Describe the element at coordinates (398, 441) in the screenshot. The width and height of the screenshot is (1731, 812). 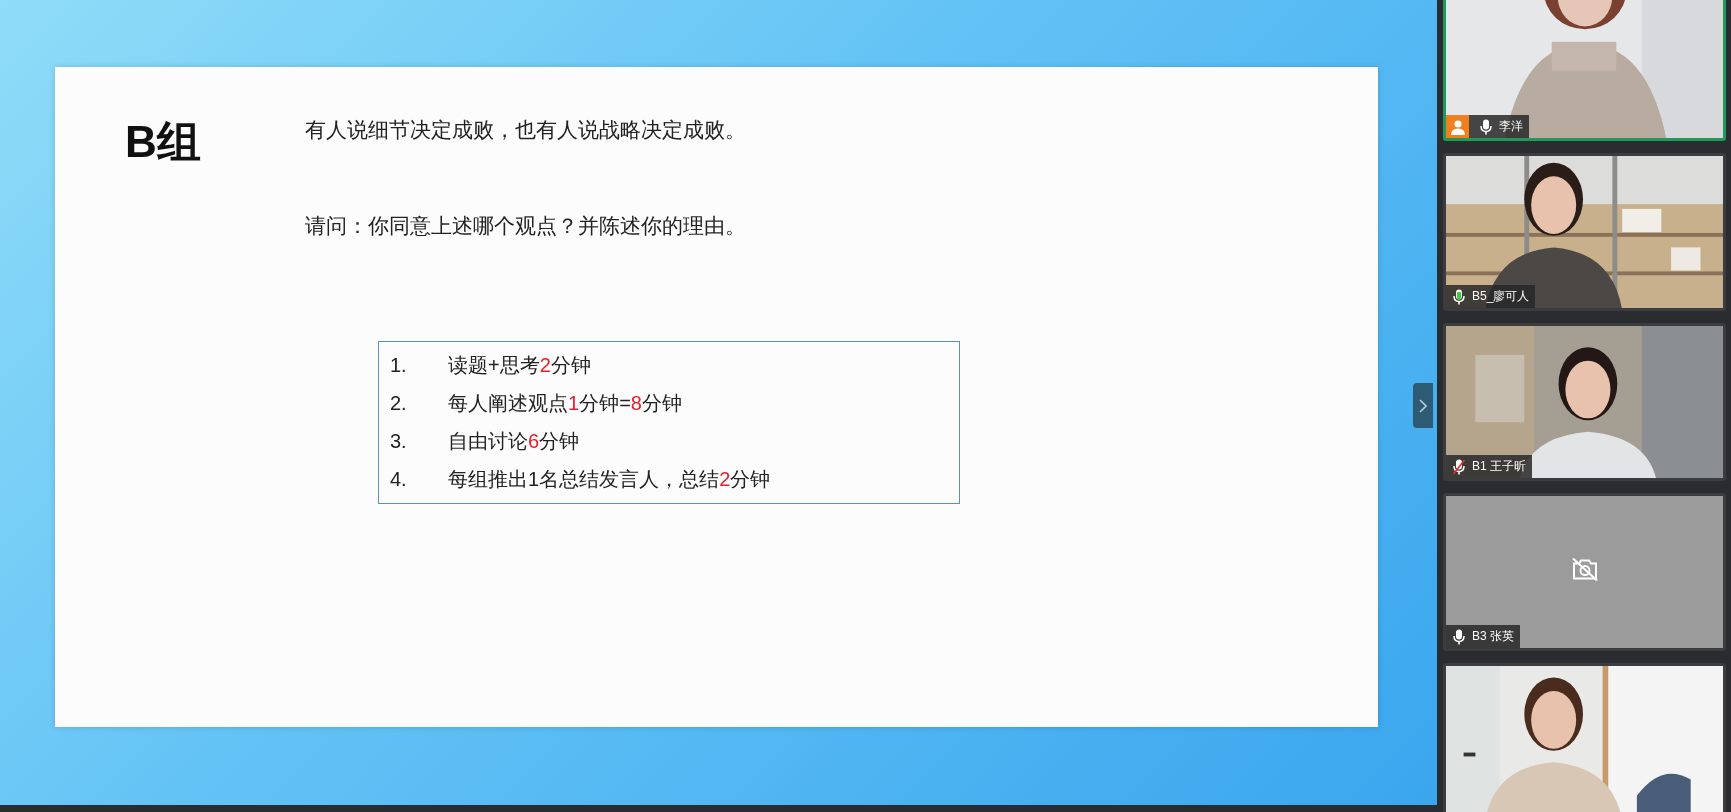
I see `step-number: 3.` at that location.